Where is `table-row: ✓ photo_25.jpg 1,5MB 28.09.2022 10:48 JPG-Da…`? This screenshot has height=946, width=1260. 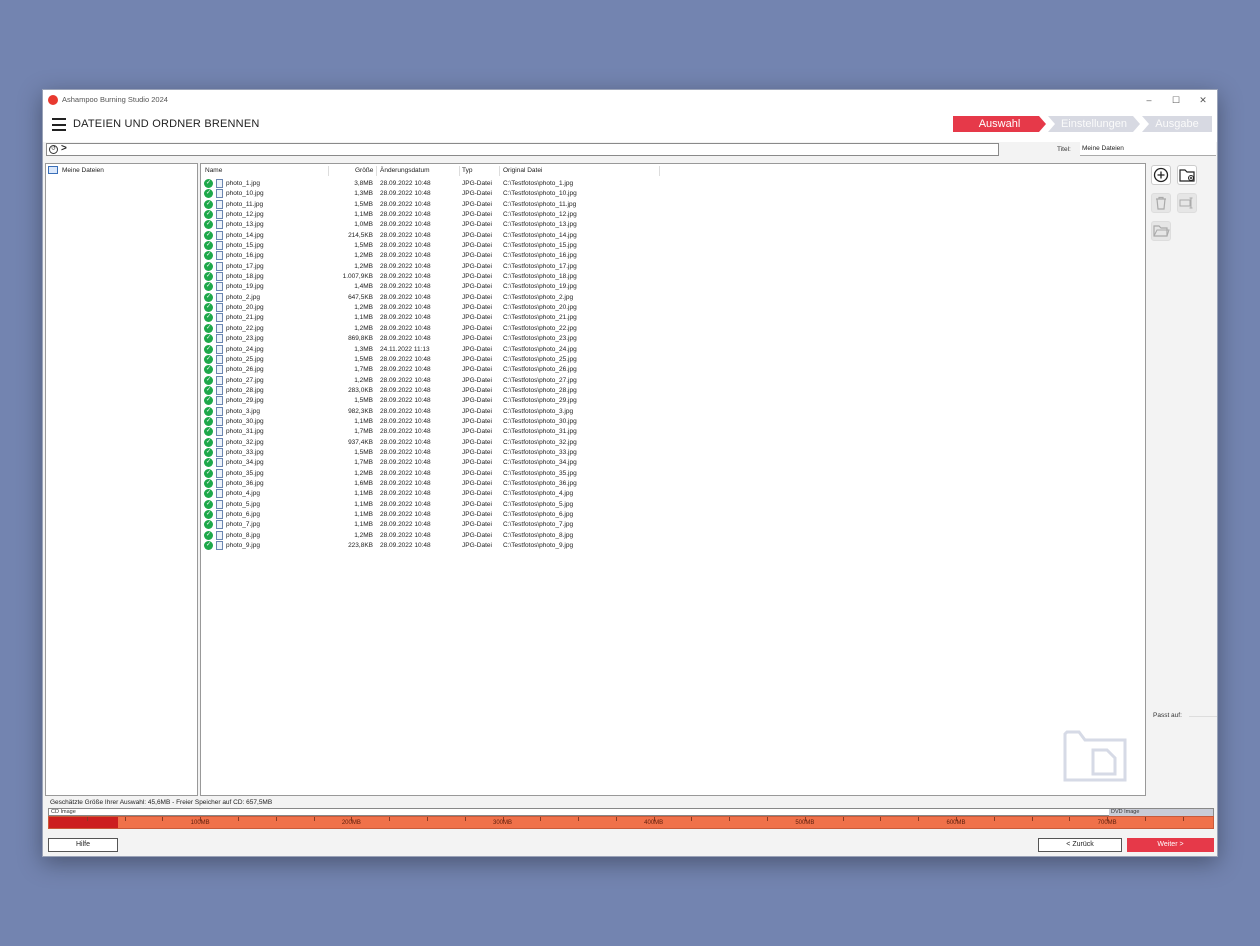 table-row: ✓ photo_25.jpg 1,5MB 28.09.2022 10:48 JPG-Da… is located at coordinates (431, 359).